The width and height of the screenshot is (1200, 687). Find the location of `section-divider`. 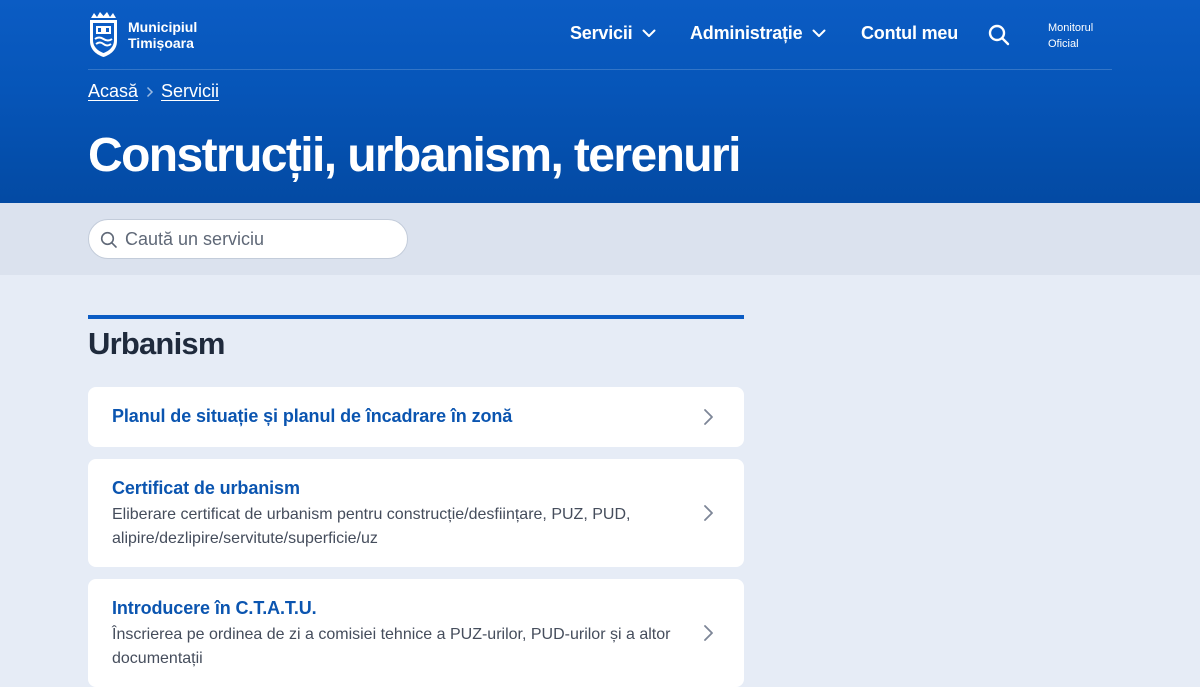

section-divider is located at coordinates (416, 317).